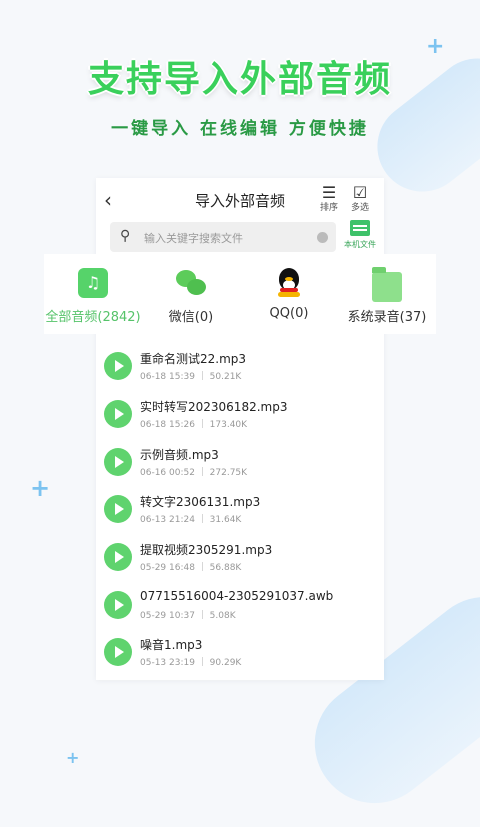 This screenshot has width=480, height=827. Describe the element at coordinates (93, 317) in the screenshot. I see `category-label: 全部音频(2842)` at that location.